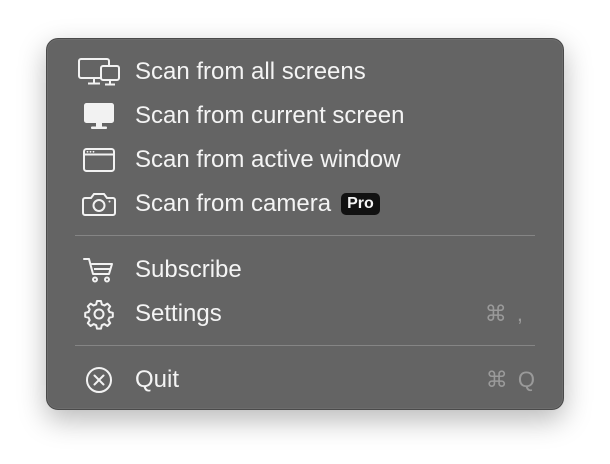 The width and height of the screenshot is (610, 464). I want to click on menu-item-scan-camera: Scan from camera Pro, so click(305, 204).